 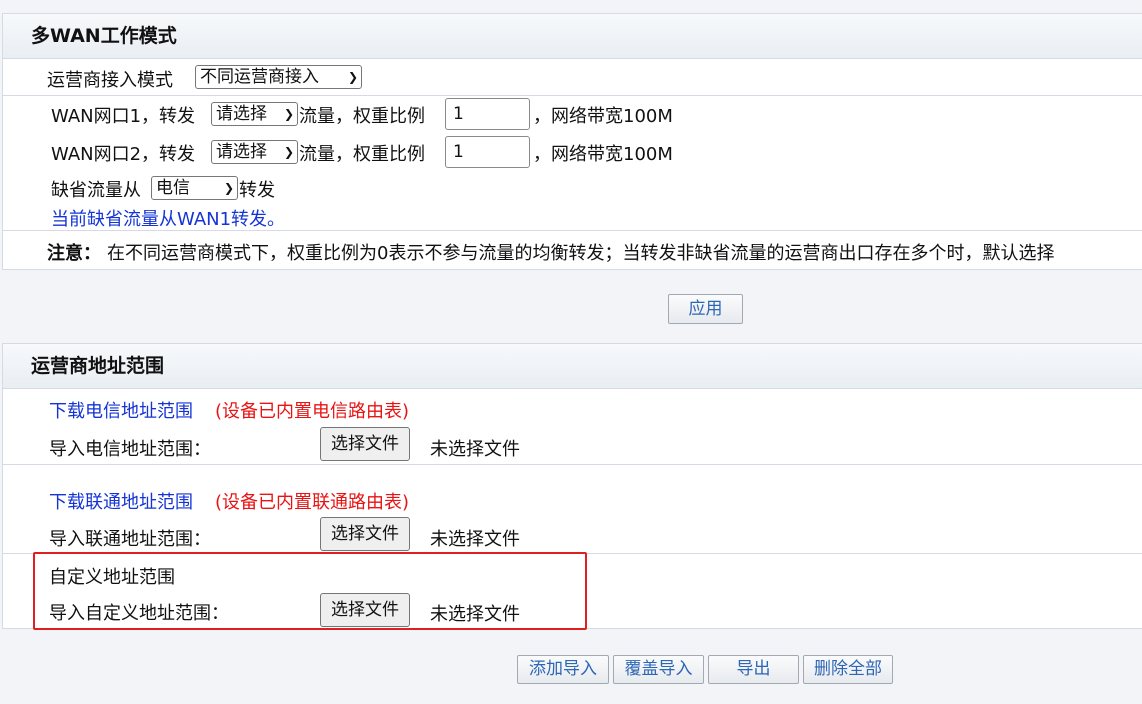 What do you see at coordinates (110, 80) in the screenshot?
I see `access-mode-label: 运营商接入模式` at bounding box center [110, 80].